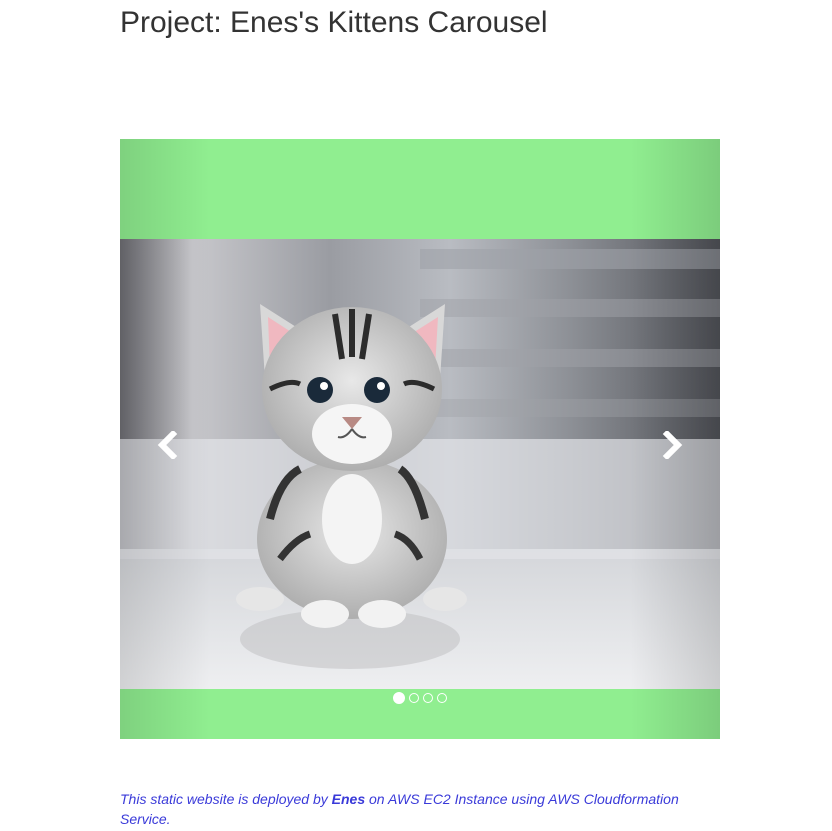  I want to click on footer-text-before: This static website is deployed by, so click(226, 799).